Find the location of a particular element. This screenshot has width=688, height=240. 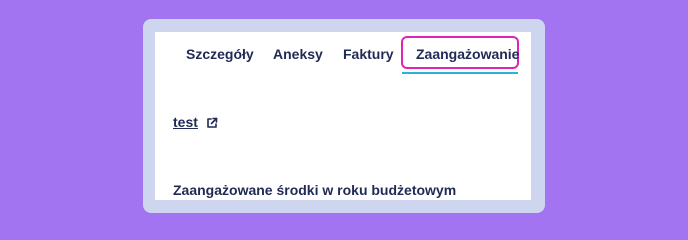

tab-bar: Szczegóły Aneksy Faktury Zaangażowanie is located at coordinates (343, 54).